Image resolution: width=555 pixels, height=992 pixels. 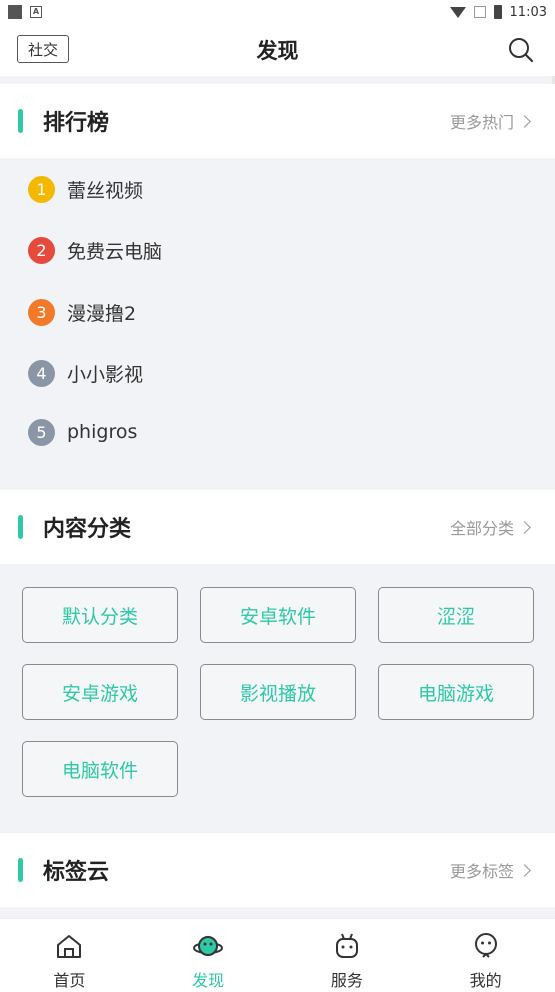 I want to click on user-icon, so click(x=485, y=945).